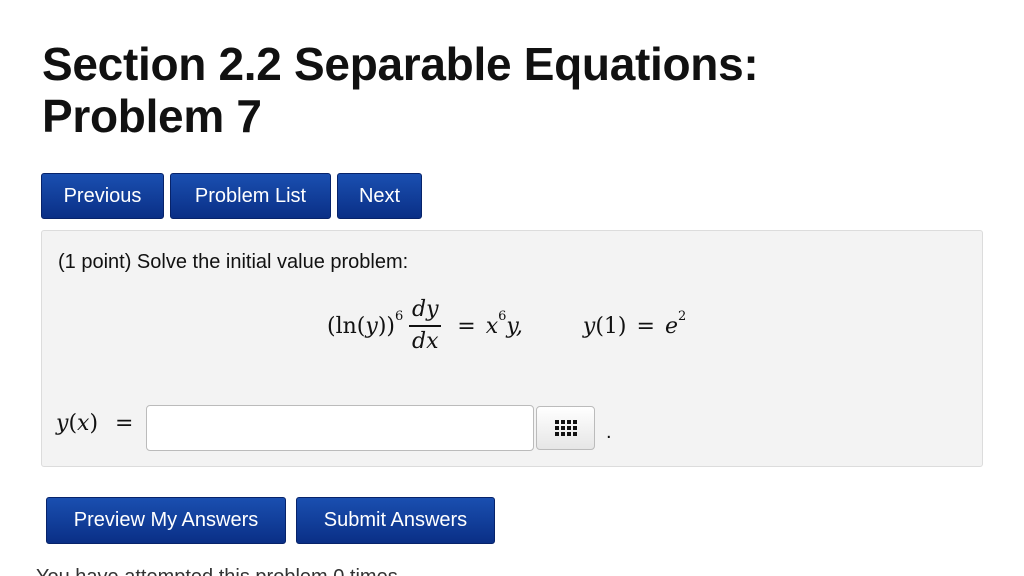 This screenshot has height=576, width=1024. I want to click on answer-input, so click(340, 428).